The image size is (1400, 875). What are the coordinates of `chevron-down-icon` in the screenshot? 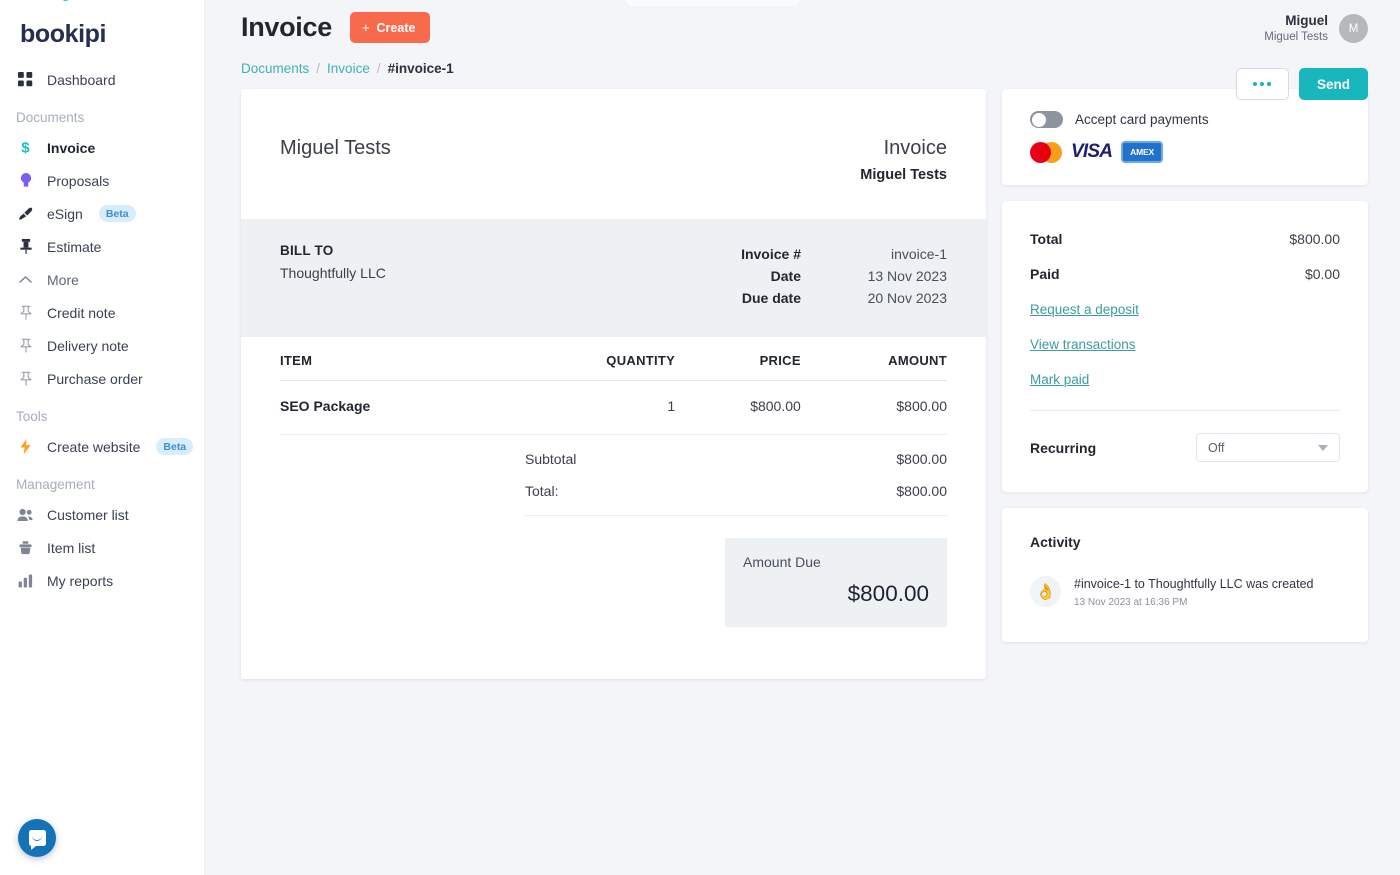 It's located at (1323, 447).